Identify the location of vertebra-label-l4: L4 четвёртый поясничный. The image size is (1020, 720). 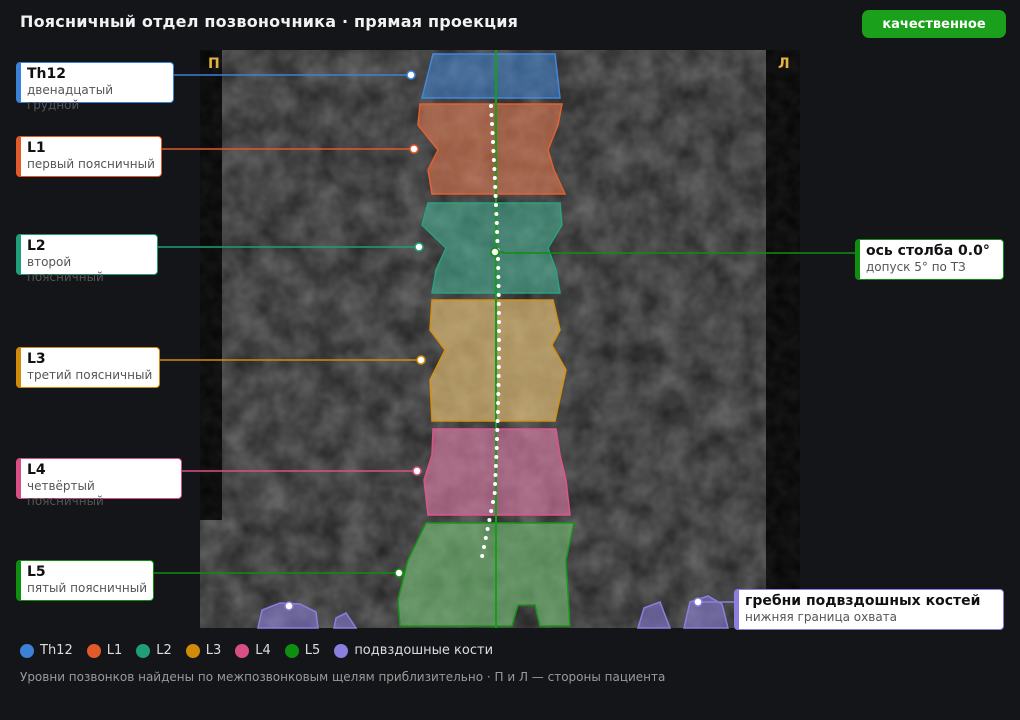
(99, 483).